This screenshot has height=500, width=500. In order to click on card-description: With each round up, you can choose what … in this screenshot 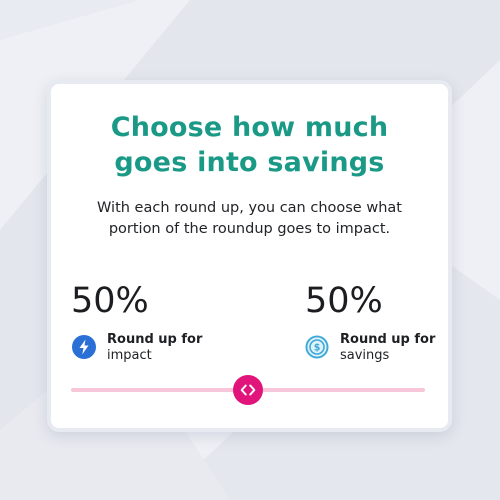, I will do `click(249, 219)`.